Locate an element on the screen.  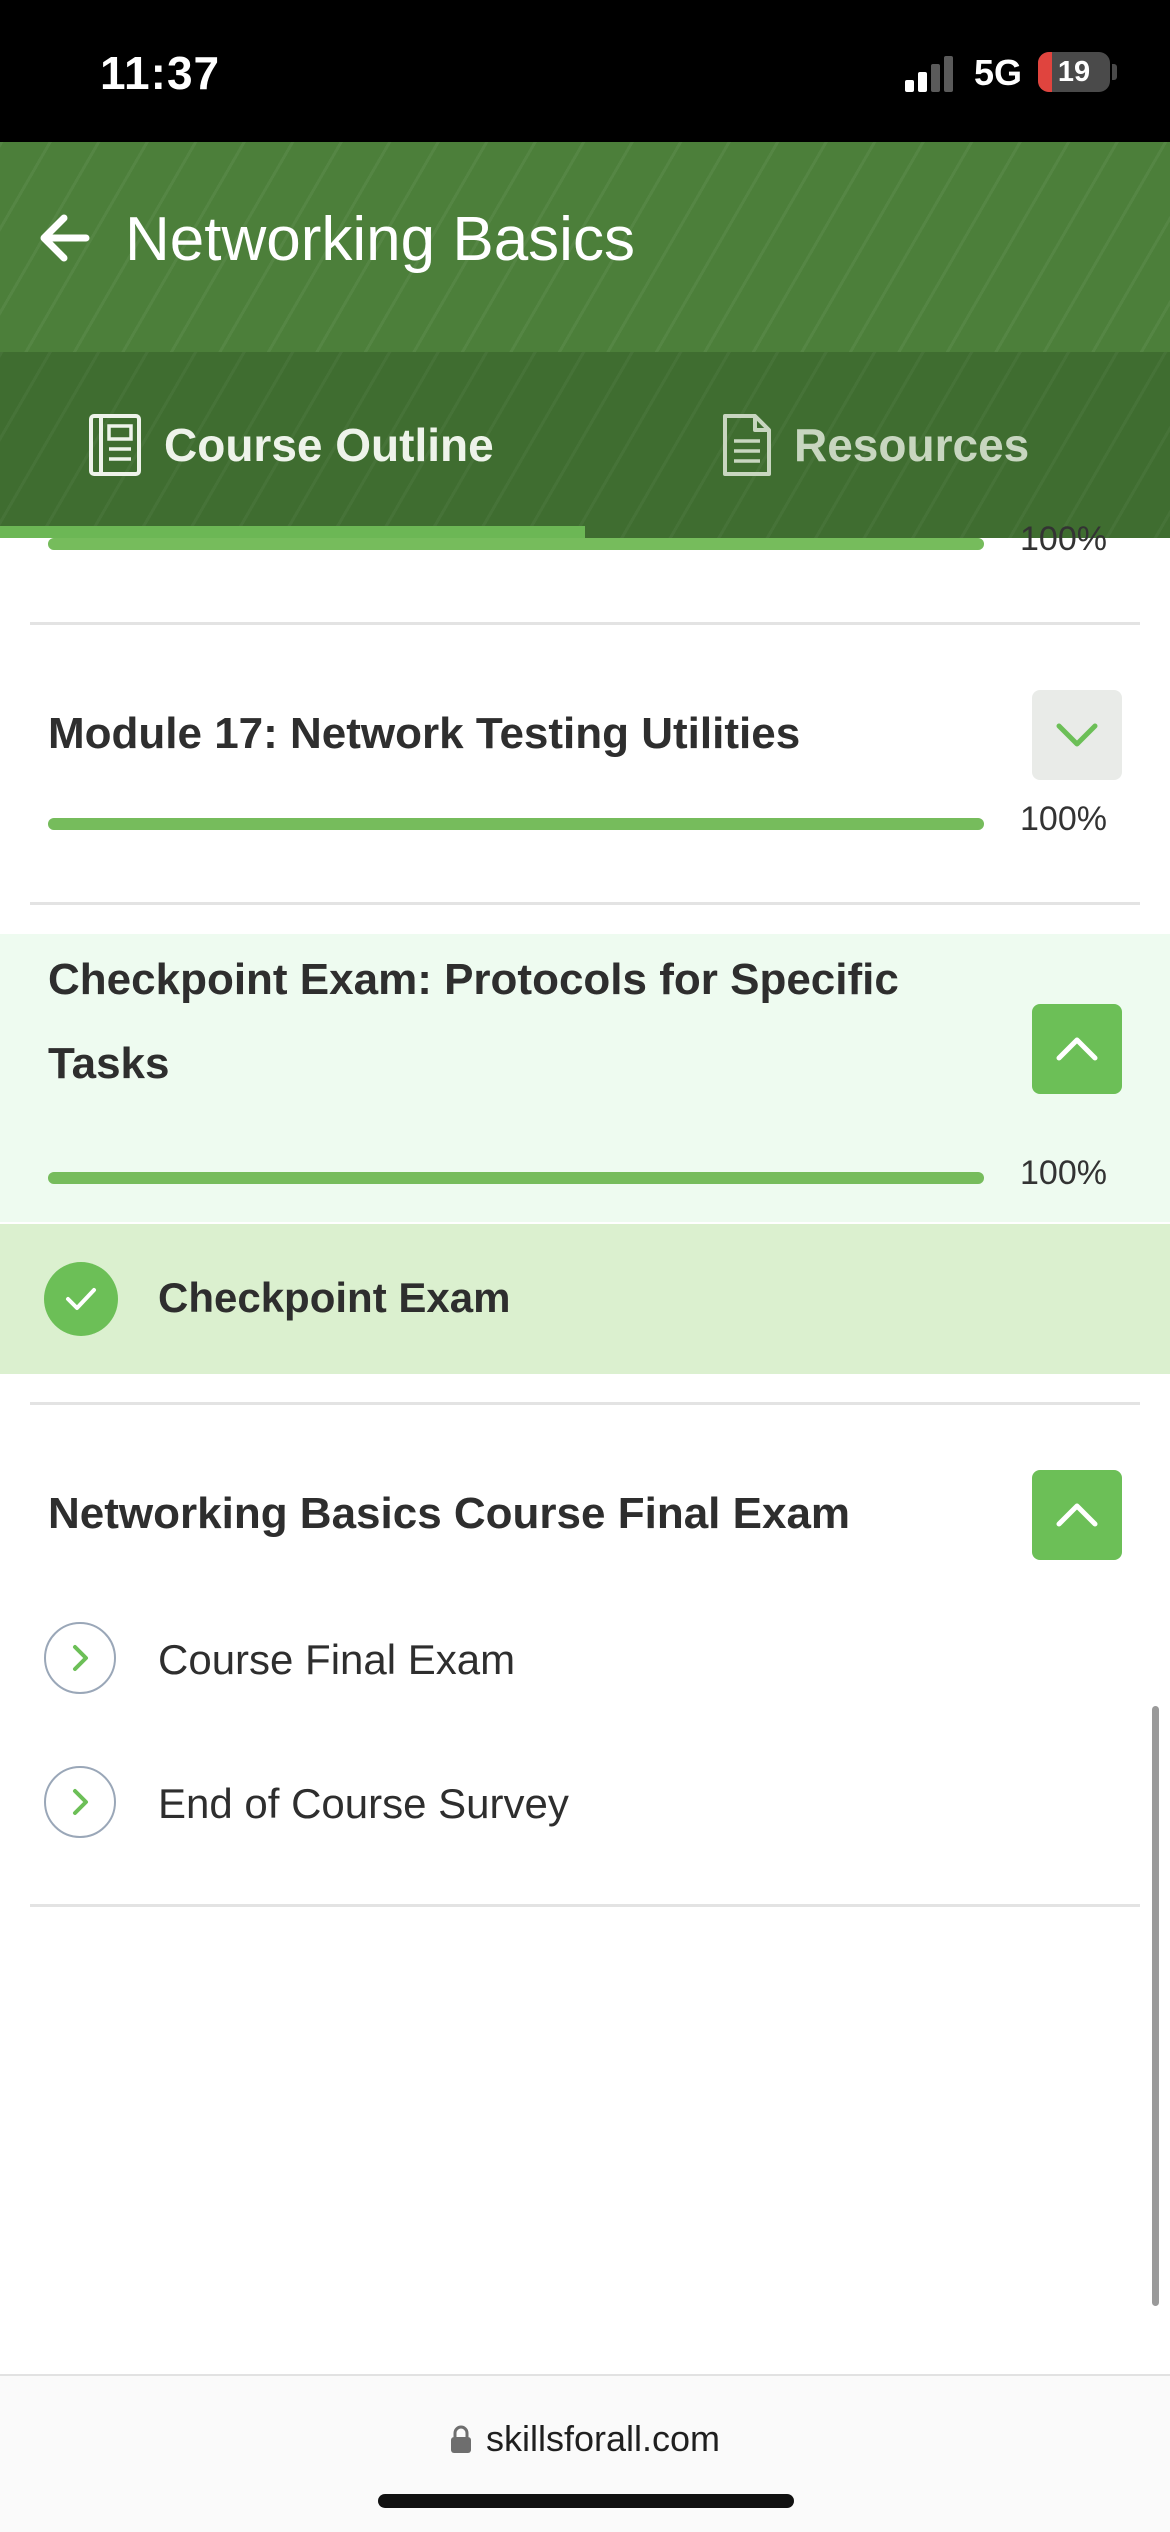
home-indicator is located at coordinates (586, 2501).